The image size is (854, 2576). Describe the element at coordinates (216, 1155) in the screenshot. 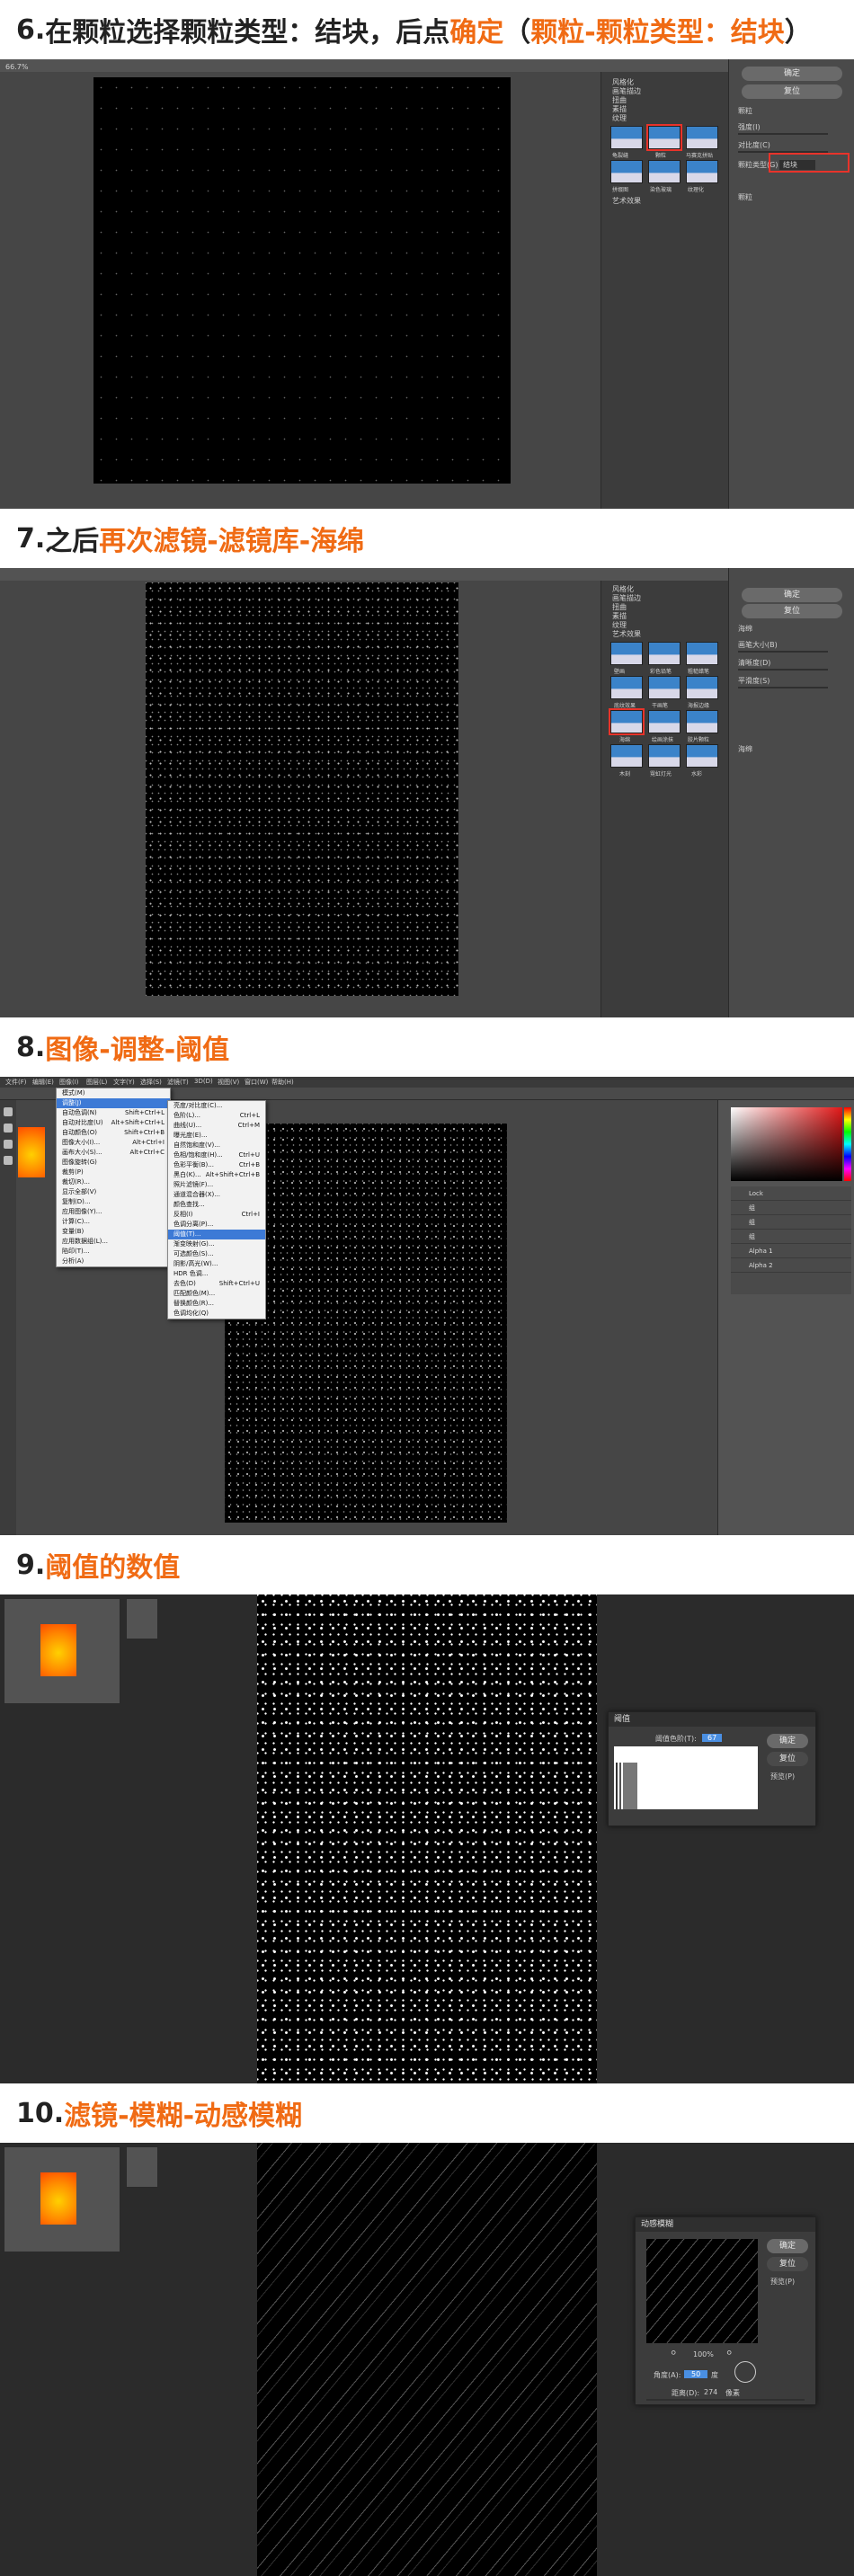

I see `adjust-menu-item: 色相/饱和度(H)... Ctrl+U` at that location.